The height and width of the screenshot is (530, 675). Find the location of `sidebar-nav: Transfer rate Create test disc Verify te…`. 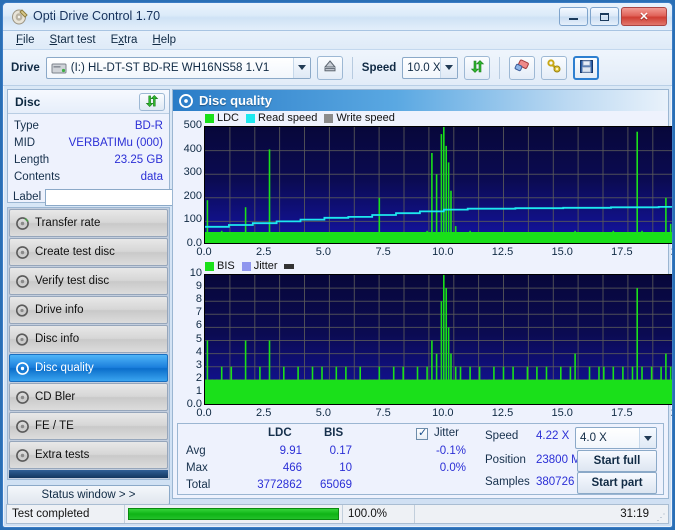

sidebar-nav: Transfer rate Create test disc Verify te… is located at coordinates (88, 343).